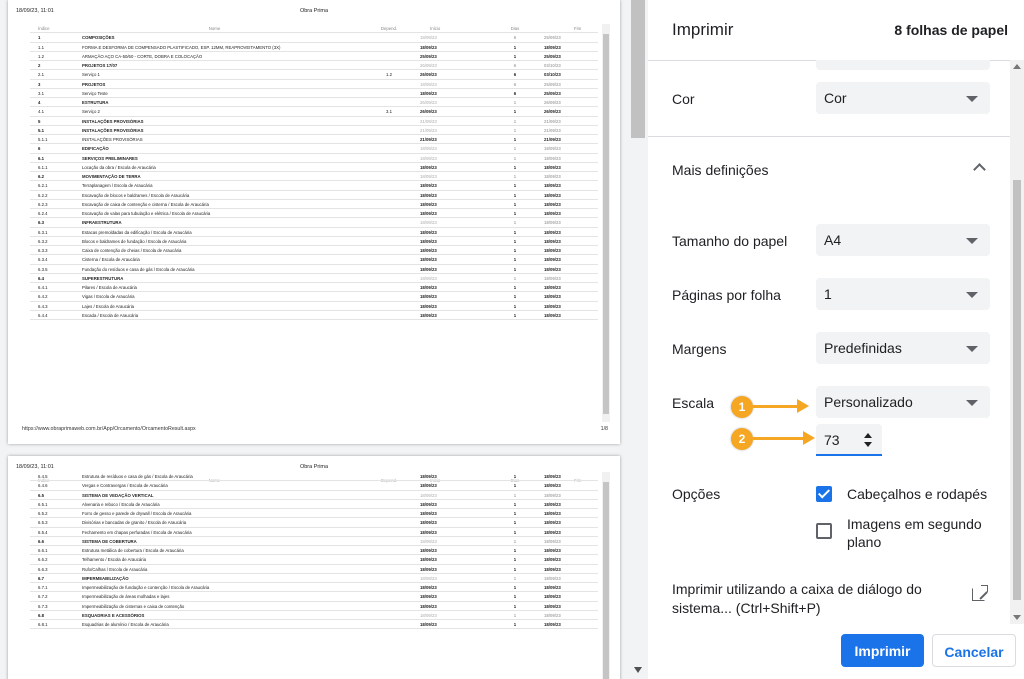 The width and height of the screenshot is (1024, 679). Describe the element at coordinates (824, 531) in the screenshot. I see `background-images-checkbox` at that location.